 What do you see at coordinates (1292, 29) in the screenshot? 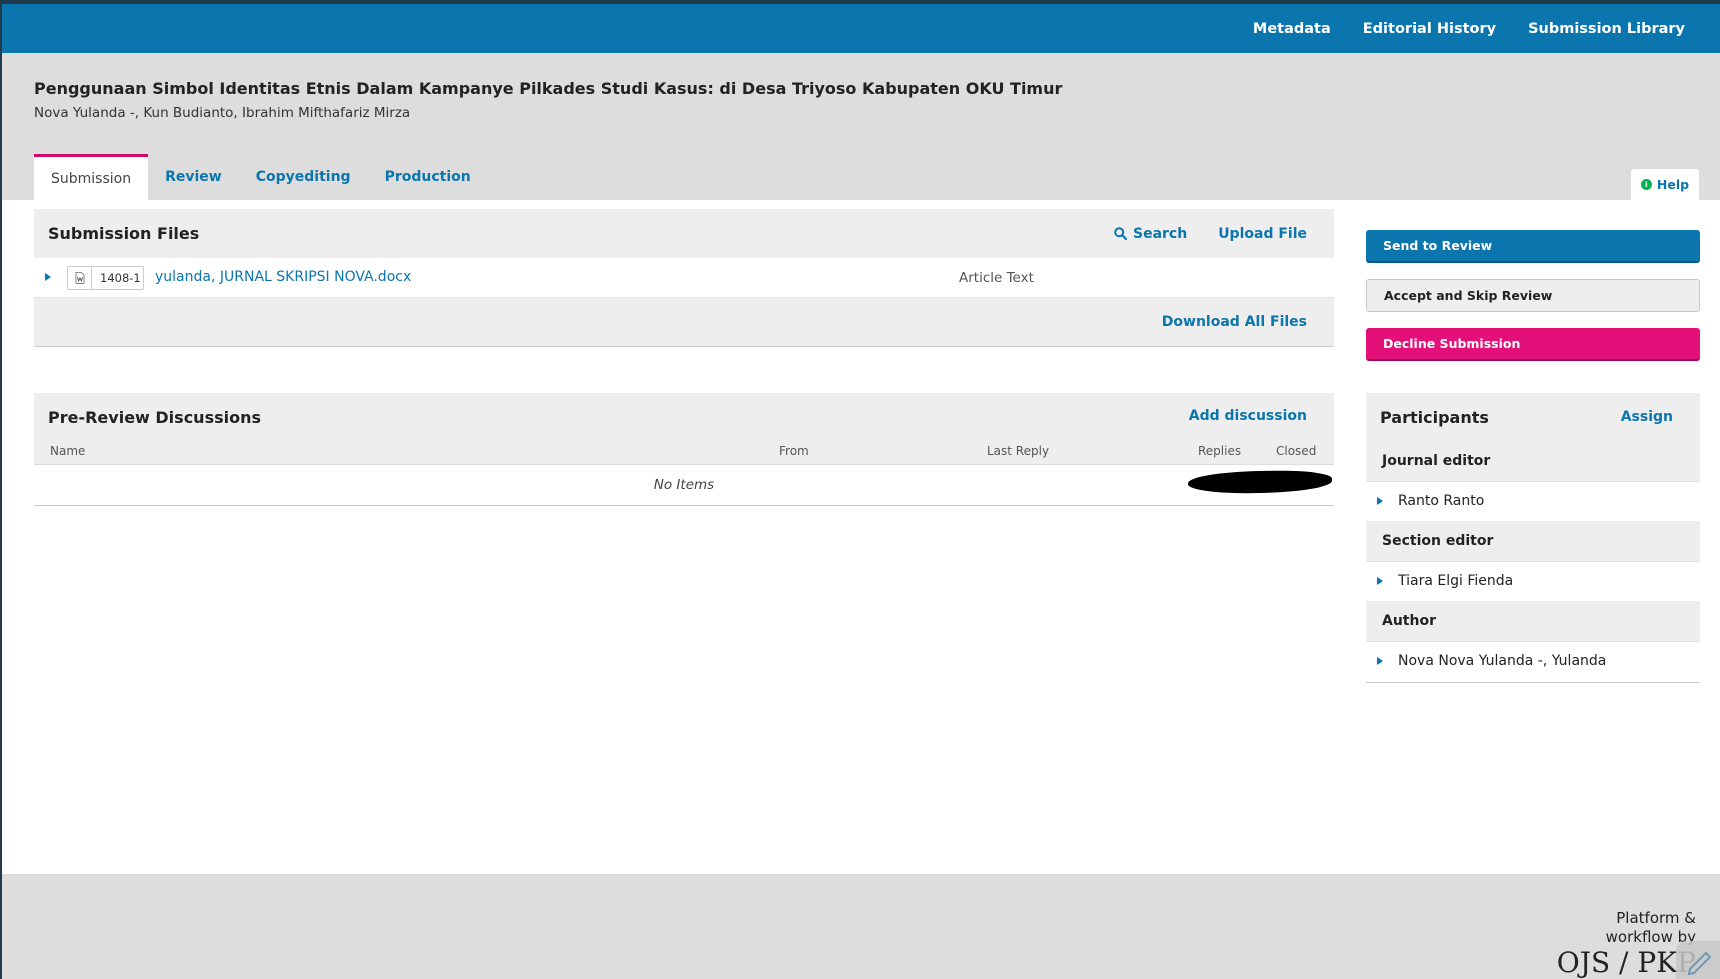
I see `metadata-link: Metadata` at bounding box center [1292, 29].